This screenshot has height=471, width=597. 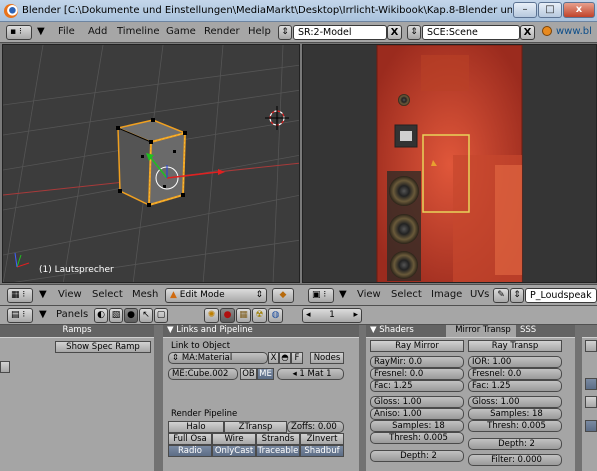 What do you see at coordinates (574, 31) in the screenshot?
I see `blender-url-link: www.bl` at bounding box center [574, 31].